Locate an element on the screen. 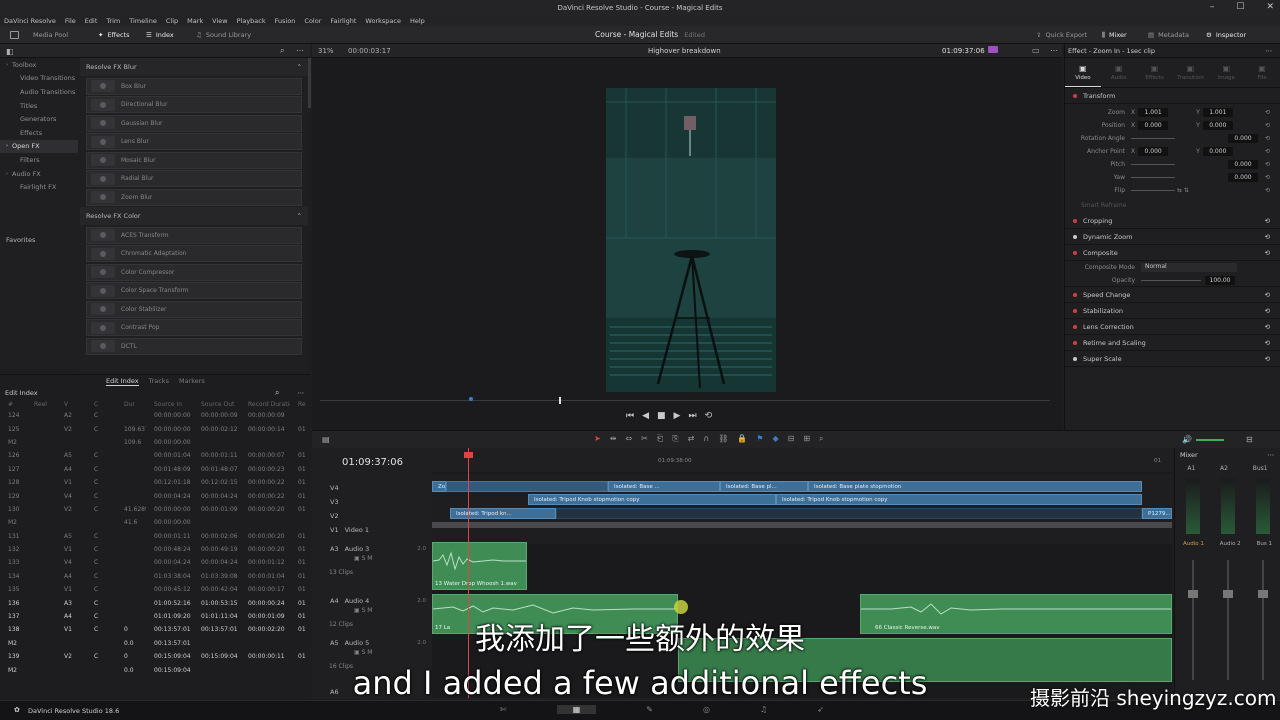 The width and height of the screenshot is (1280, 720). column-header: Re is located at coordinates (300, 404).